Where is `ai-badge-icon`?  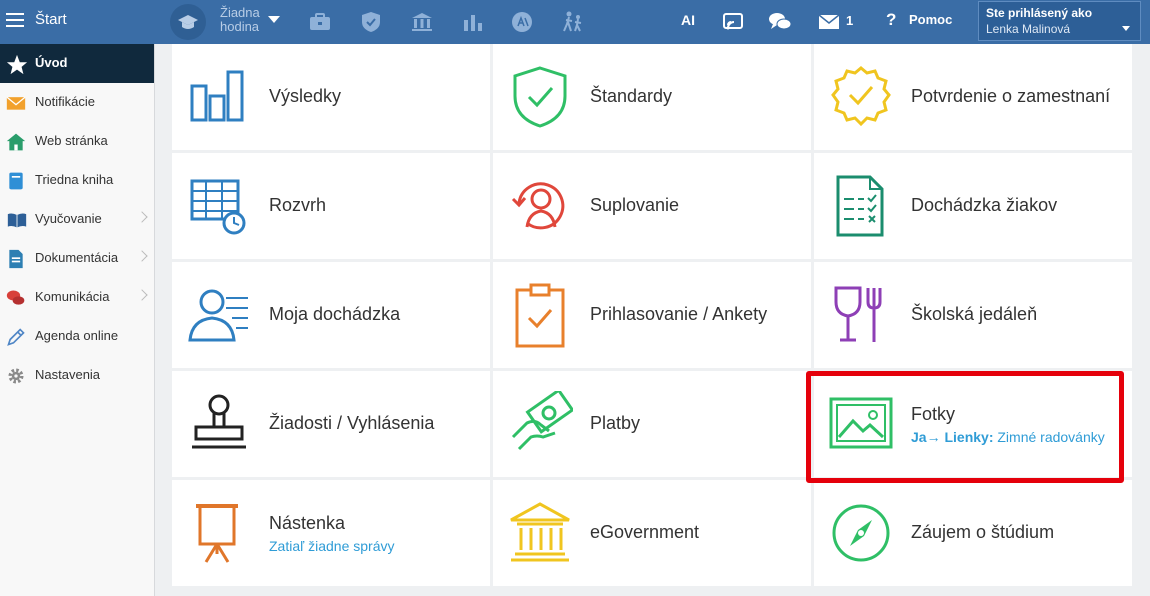 ai-badge-icon is located at coordinates (522, 22).